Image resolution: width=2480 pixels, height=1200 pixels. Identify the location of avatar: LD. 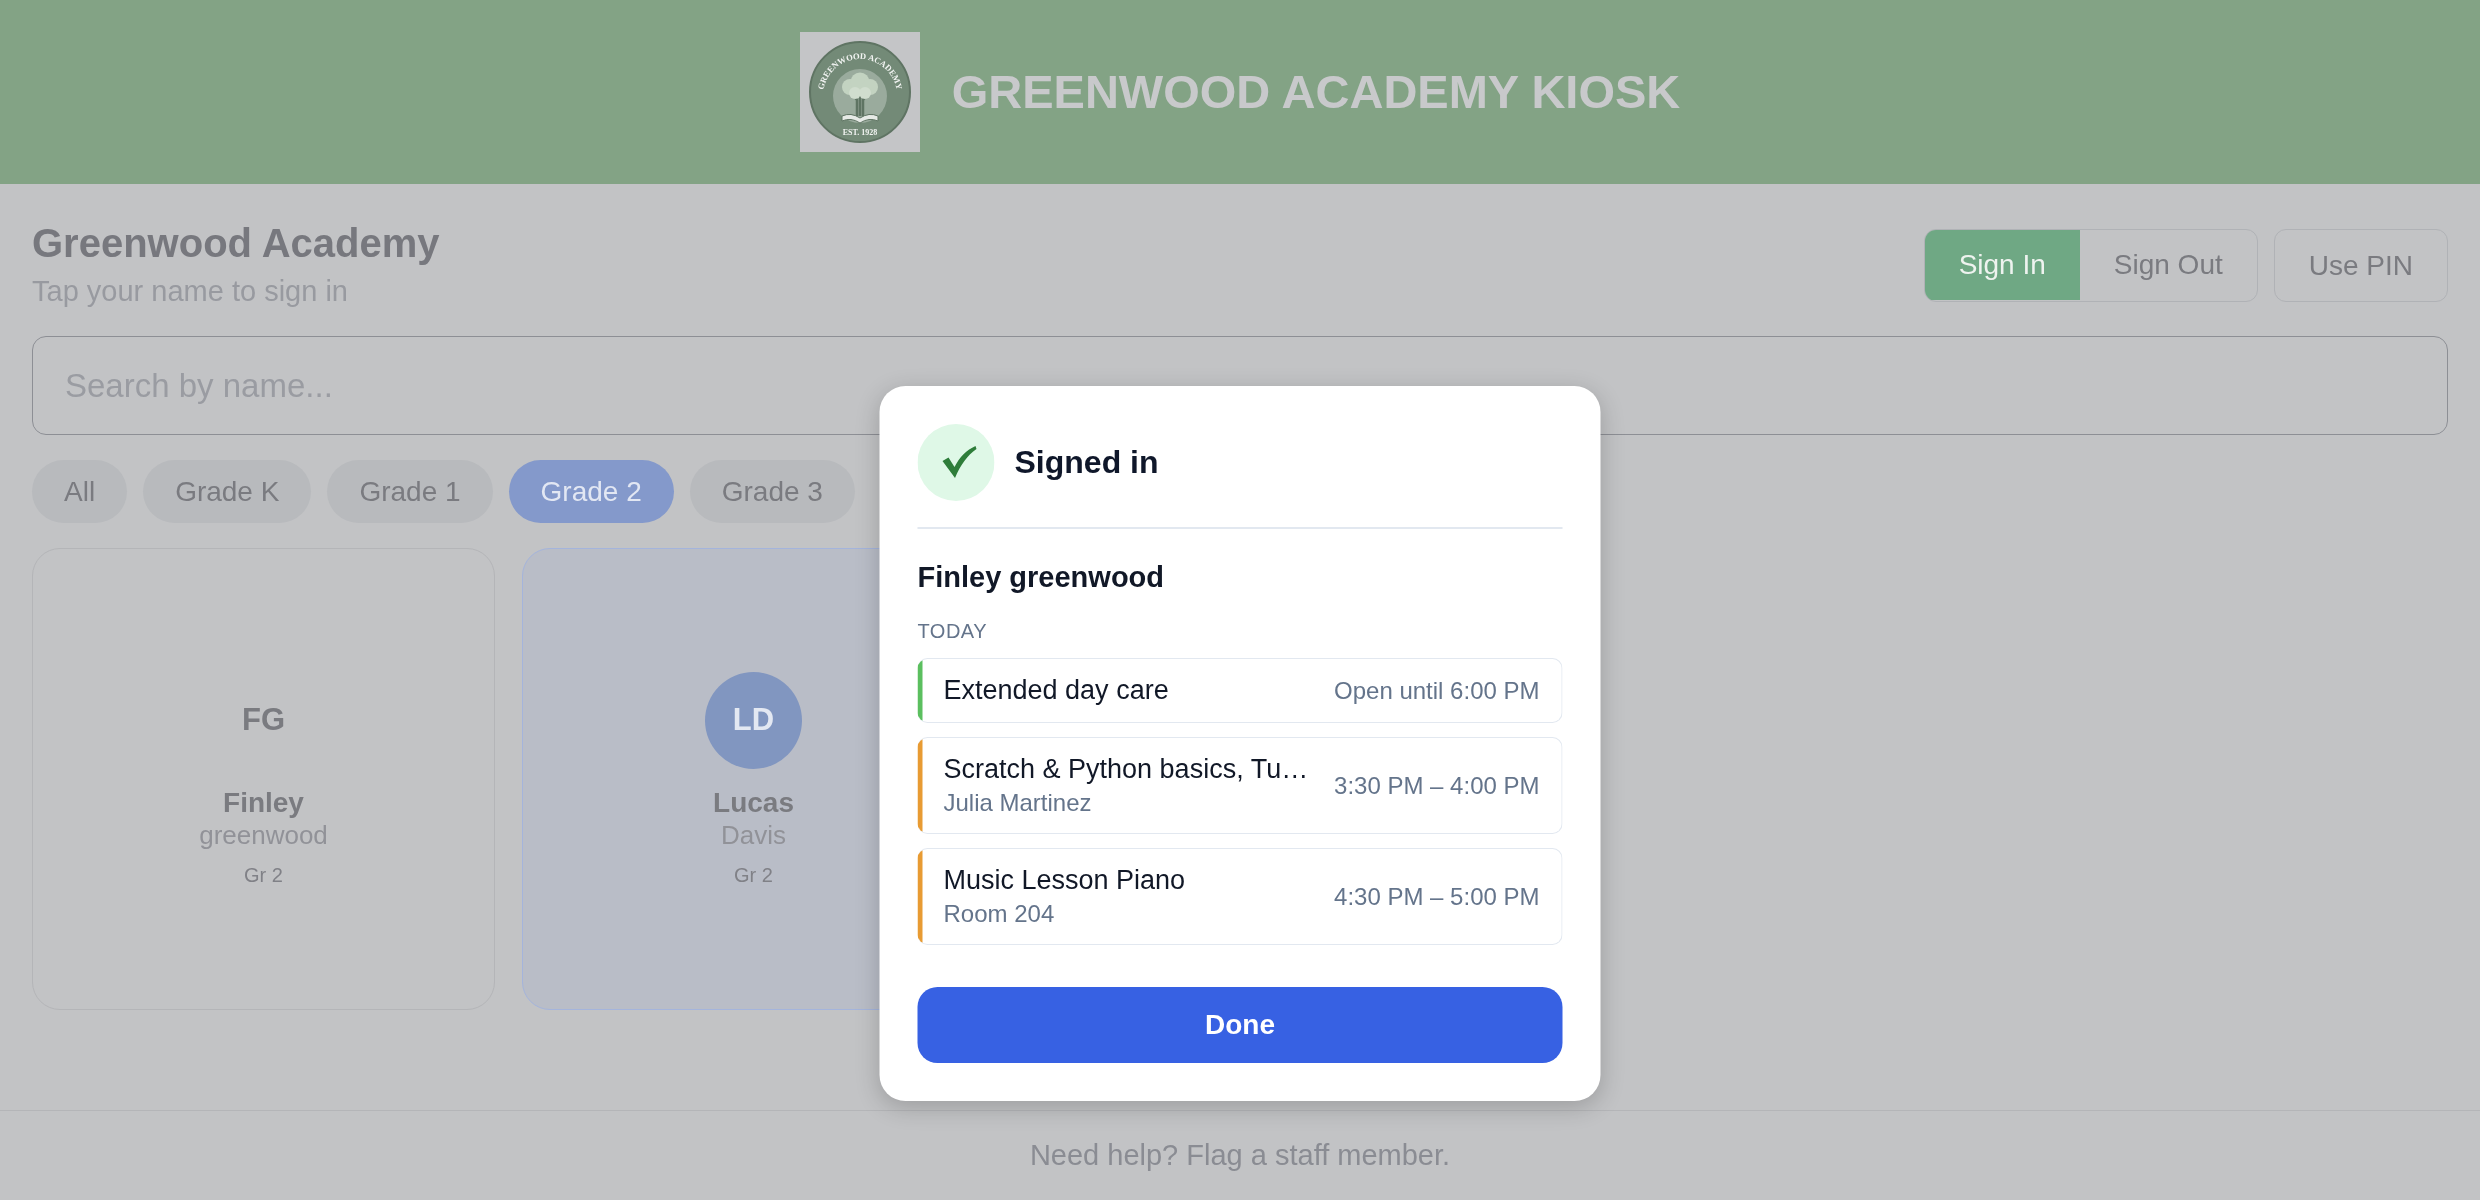
(753, 720).